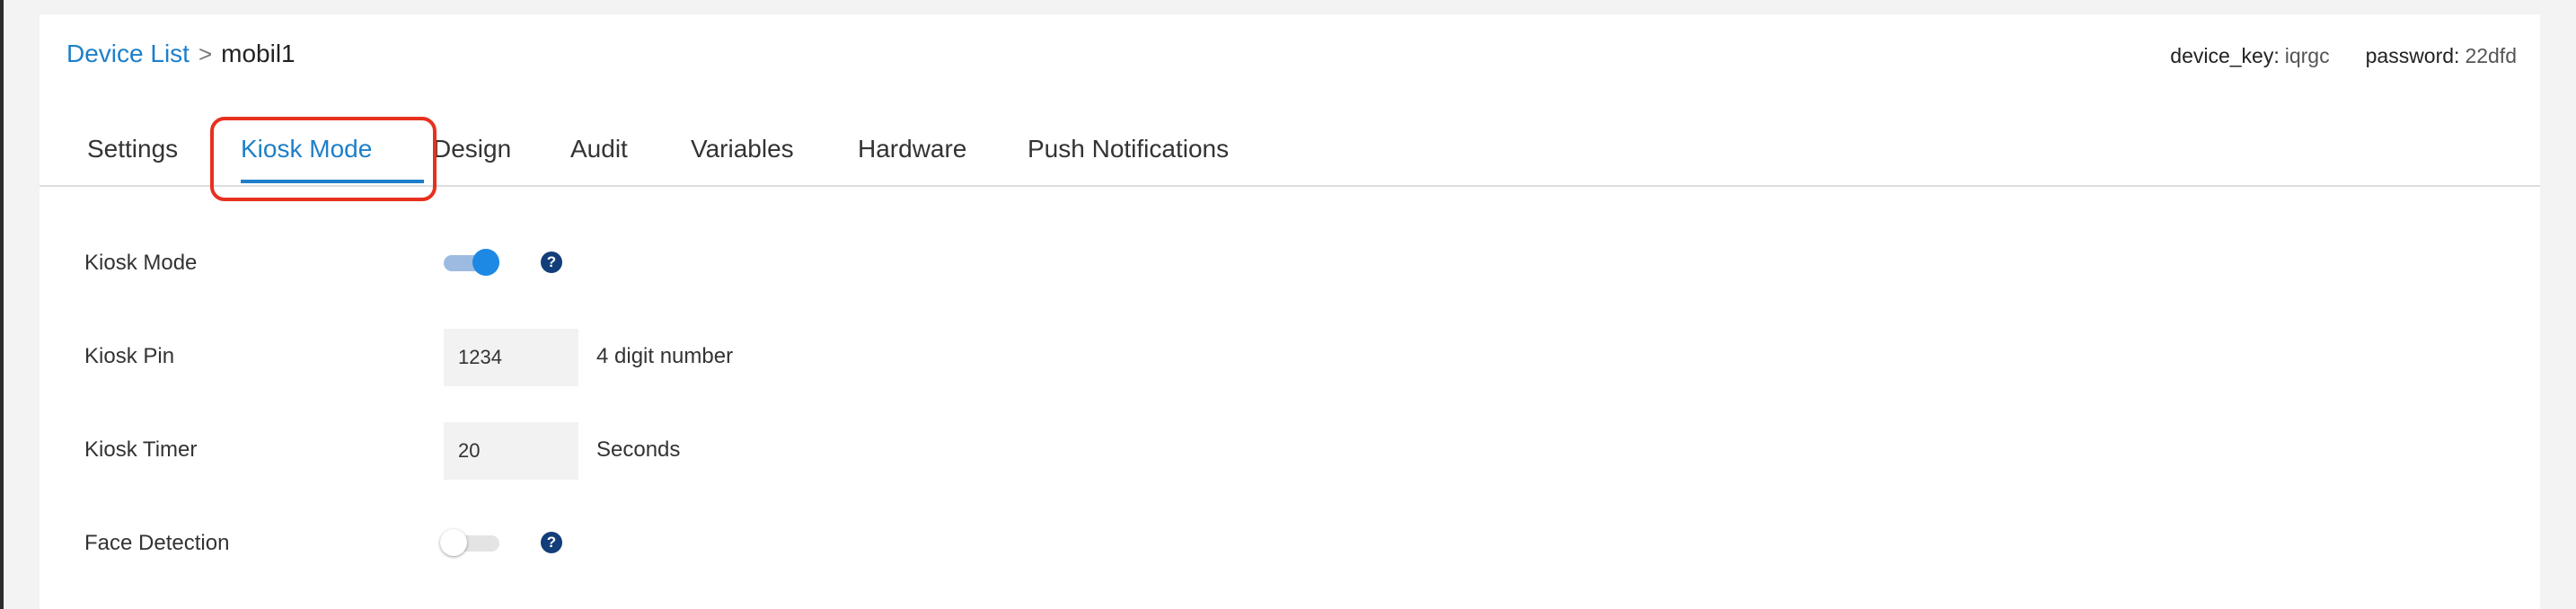 This screenshot has height=609, width=2576. What do you see at coordinates (2412, 55) in the screenshot?
I see `password-label: password:` at bounding box center [2412, 55].